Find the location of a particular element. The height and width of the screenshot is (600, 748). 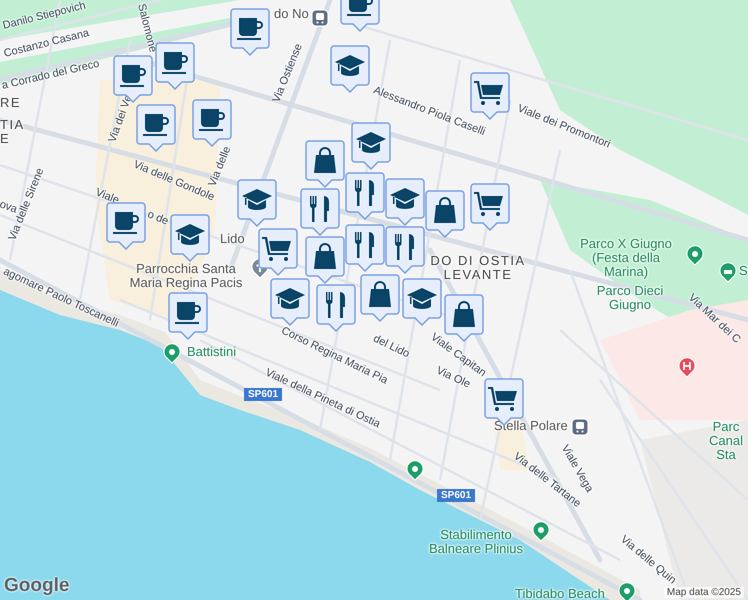

place-label: Stella Polare is located at coordinates (531, 426).